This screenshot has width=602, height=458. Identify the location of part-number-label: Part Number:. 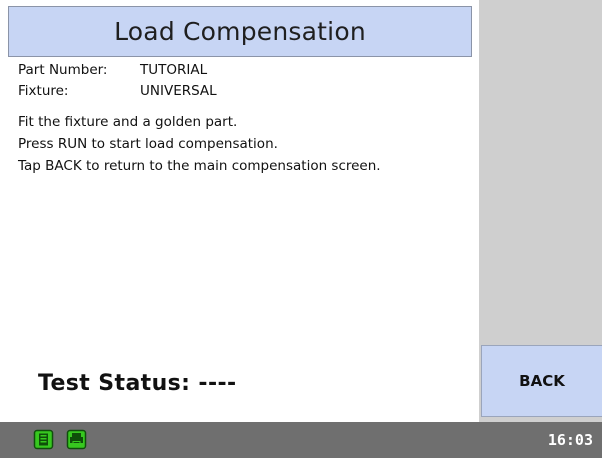
(63, 70).